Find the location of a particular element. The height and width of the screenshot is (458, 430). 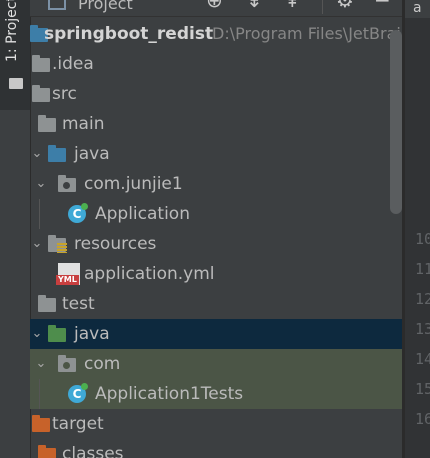

tree-row-resources: ⌄ resources is located at coordinates (216, 244).